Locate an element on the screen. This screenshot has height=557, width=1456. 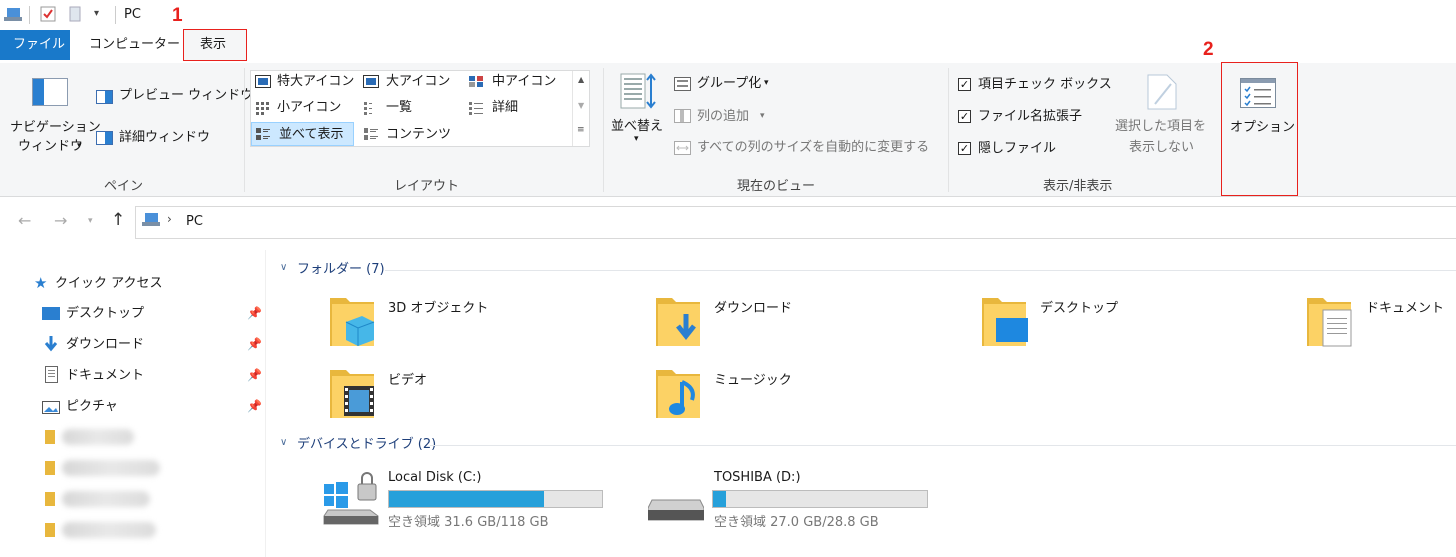
drive-d-usage-fill is located at coordinates (719, 499).